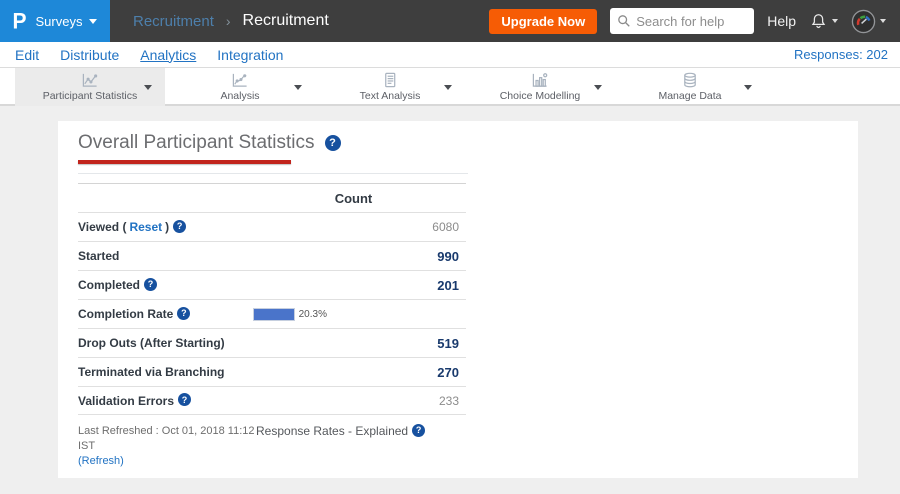  Describe the element at coordinates (448, 343) in the screenshot. I see `row-value: 519` at that location.